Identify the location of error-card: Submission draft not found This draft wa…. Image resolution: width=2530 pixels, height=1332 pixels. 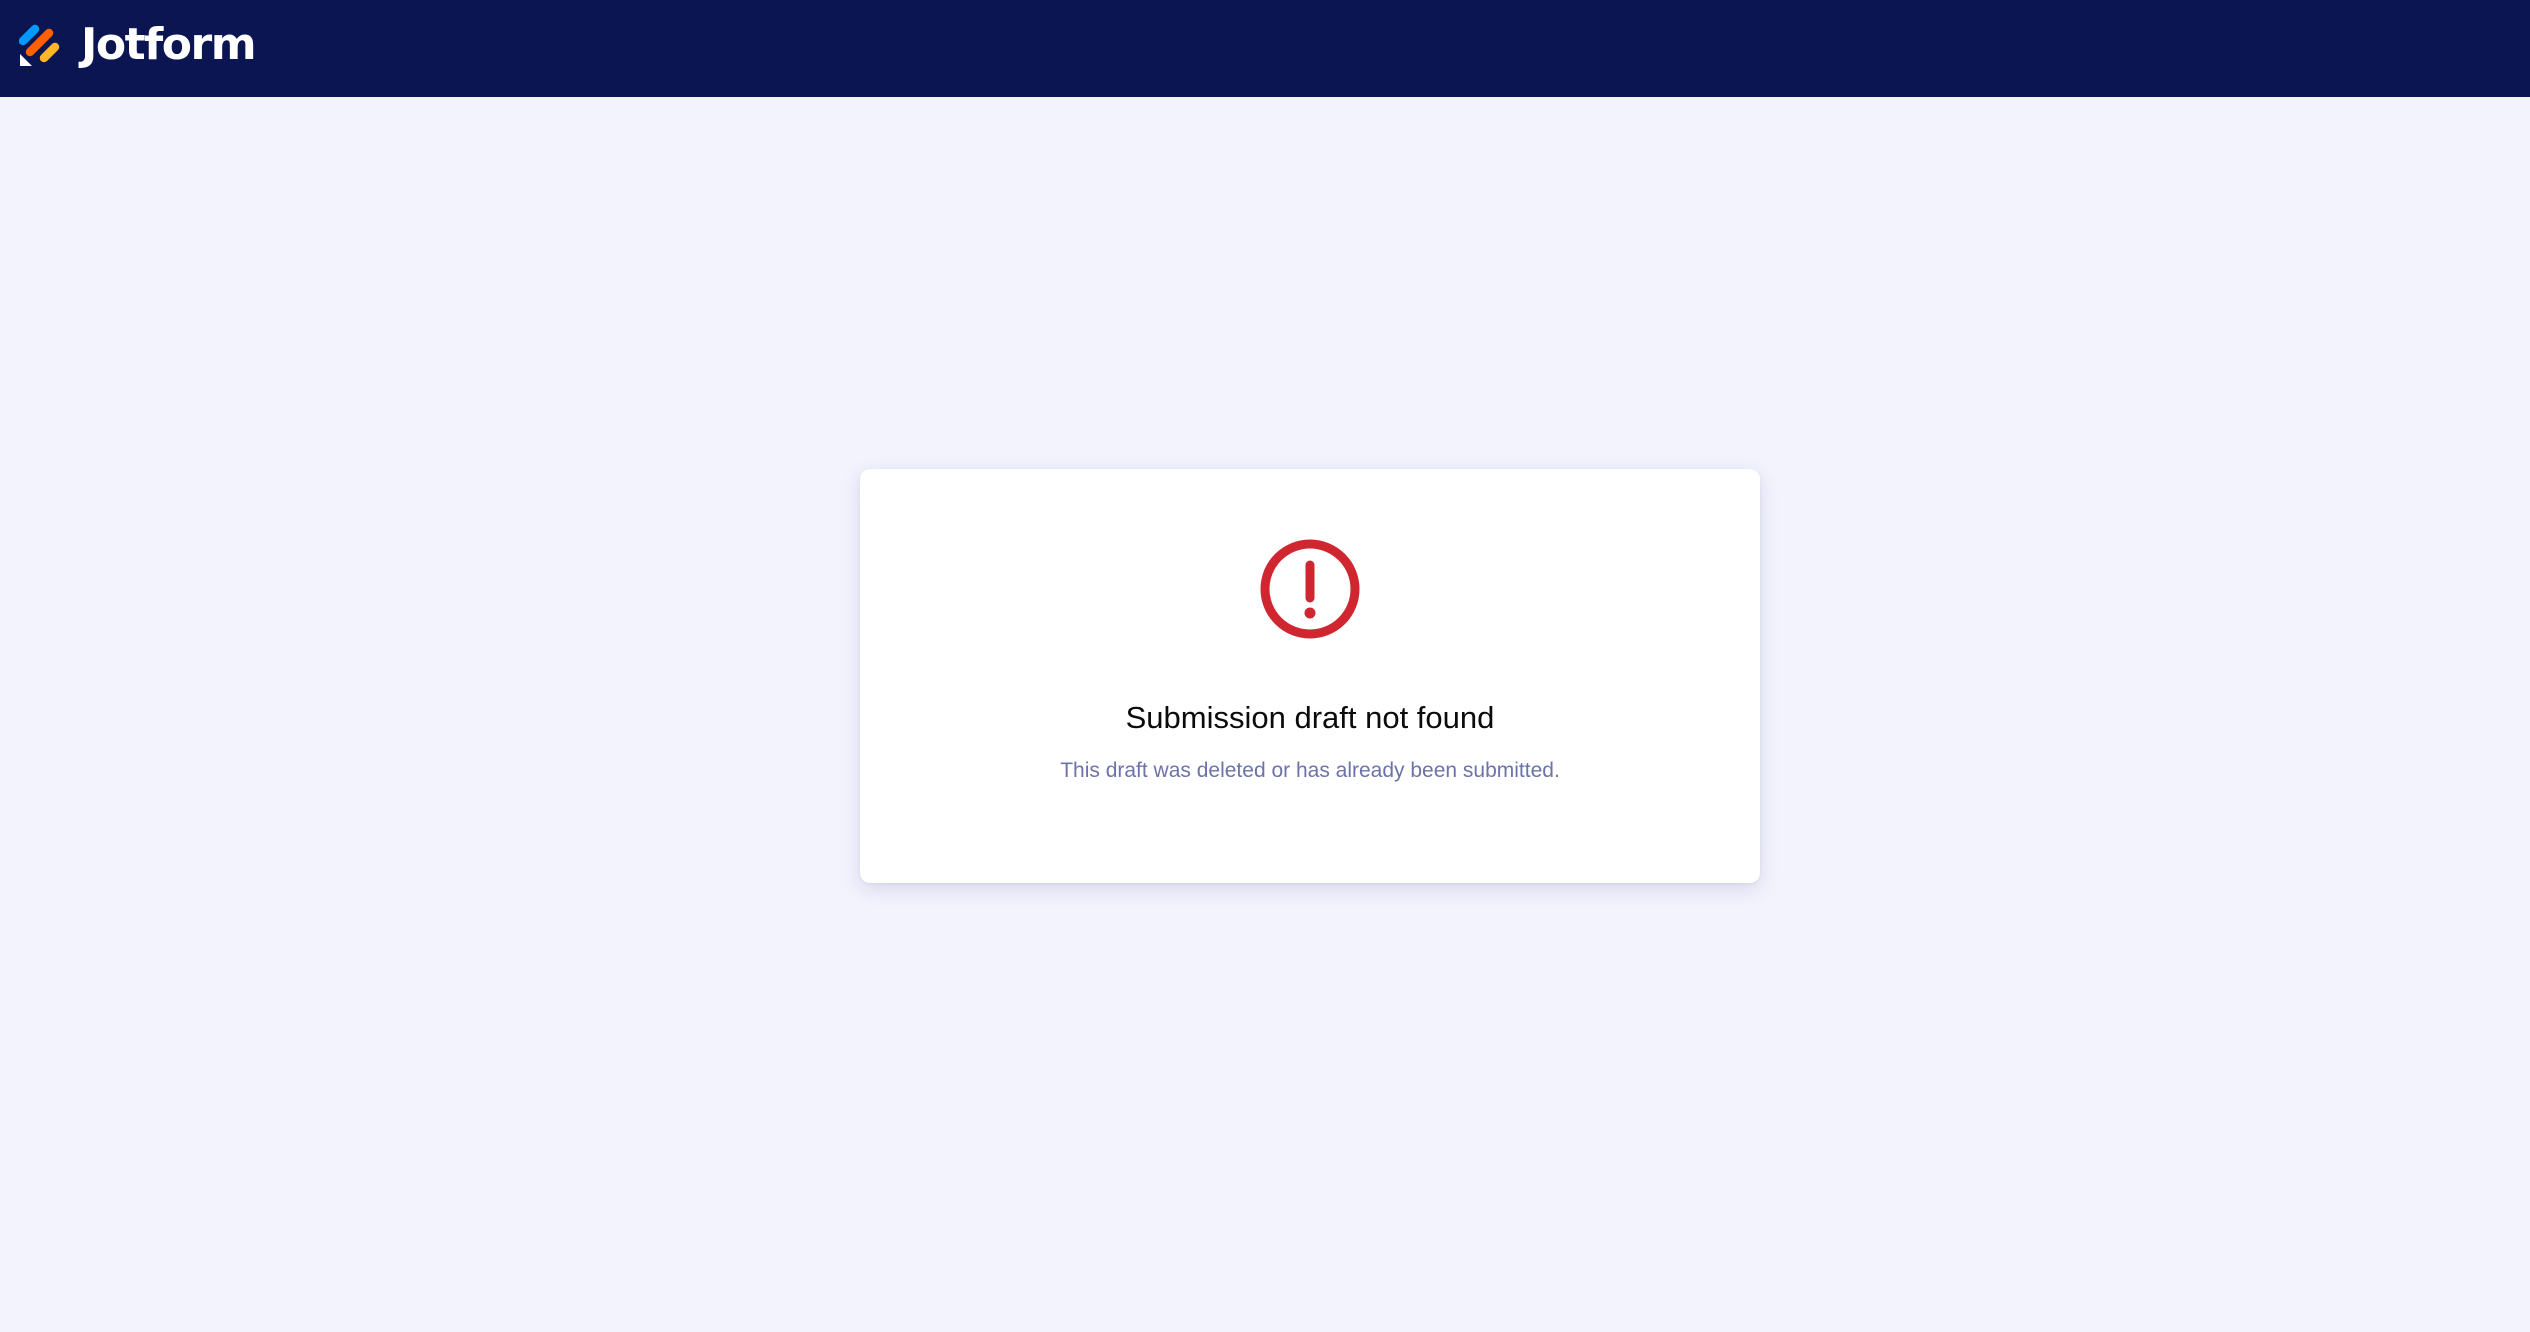
(1310, 676).